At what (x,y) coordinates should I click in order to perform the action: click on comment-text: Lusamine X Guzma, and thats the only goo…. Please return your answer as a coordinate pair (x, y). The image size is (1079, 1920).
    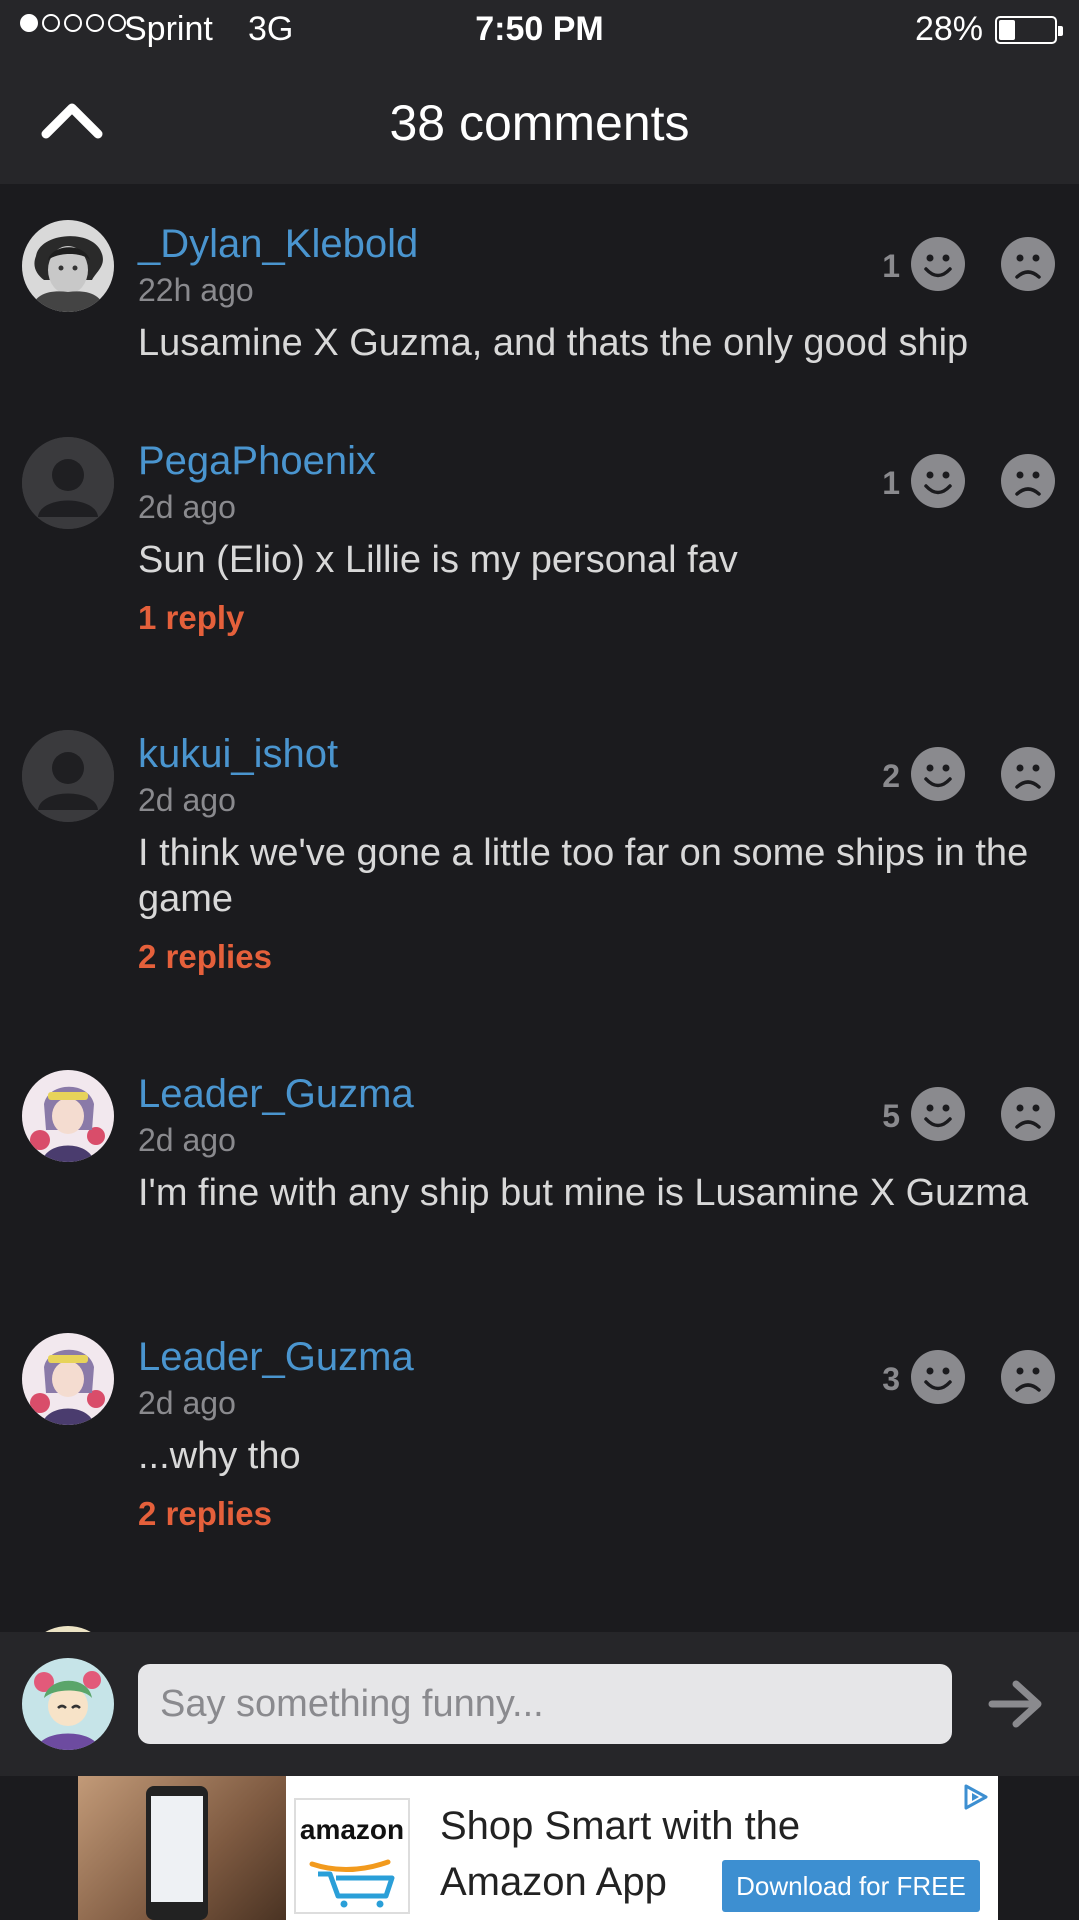
    Looking at the image, I should click on (553, 343).